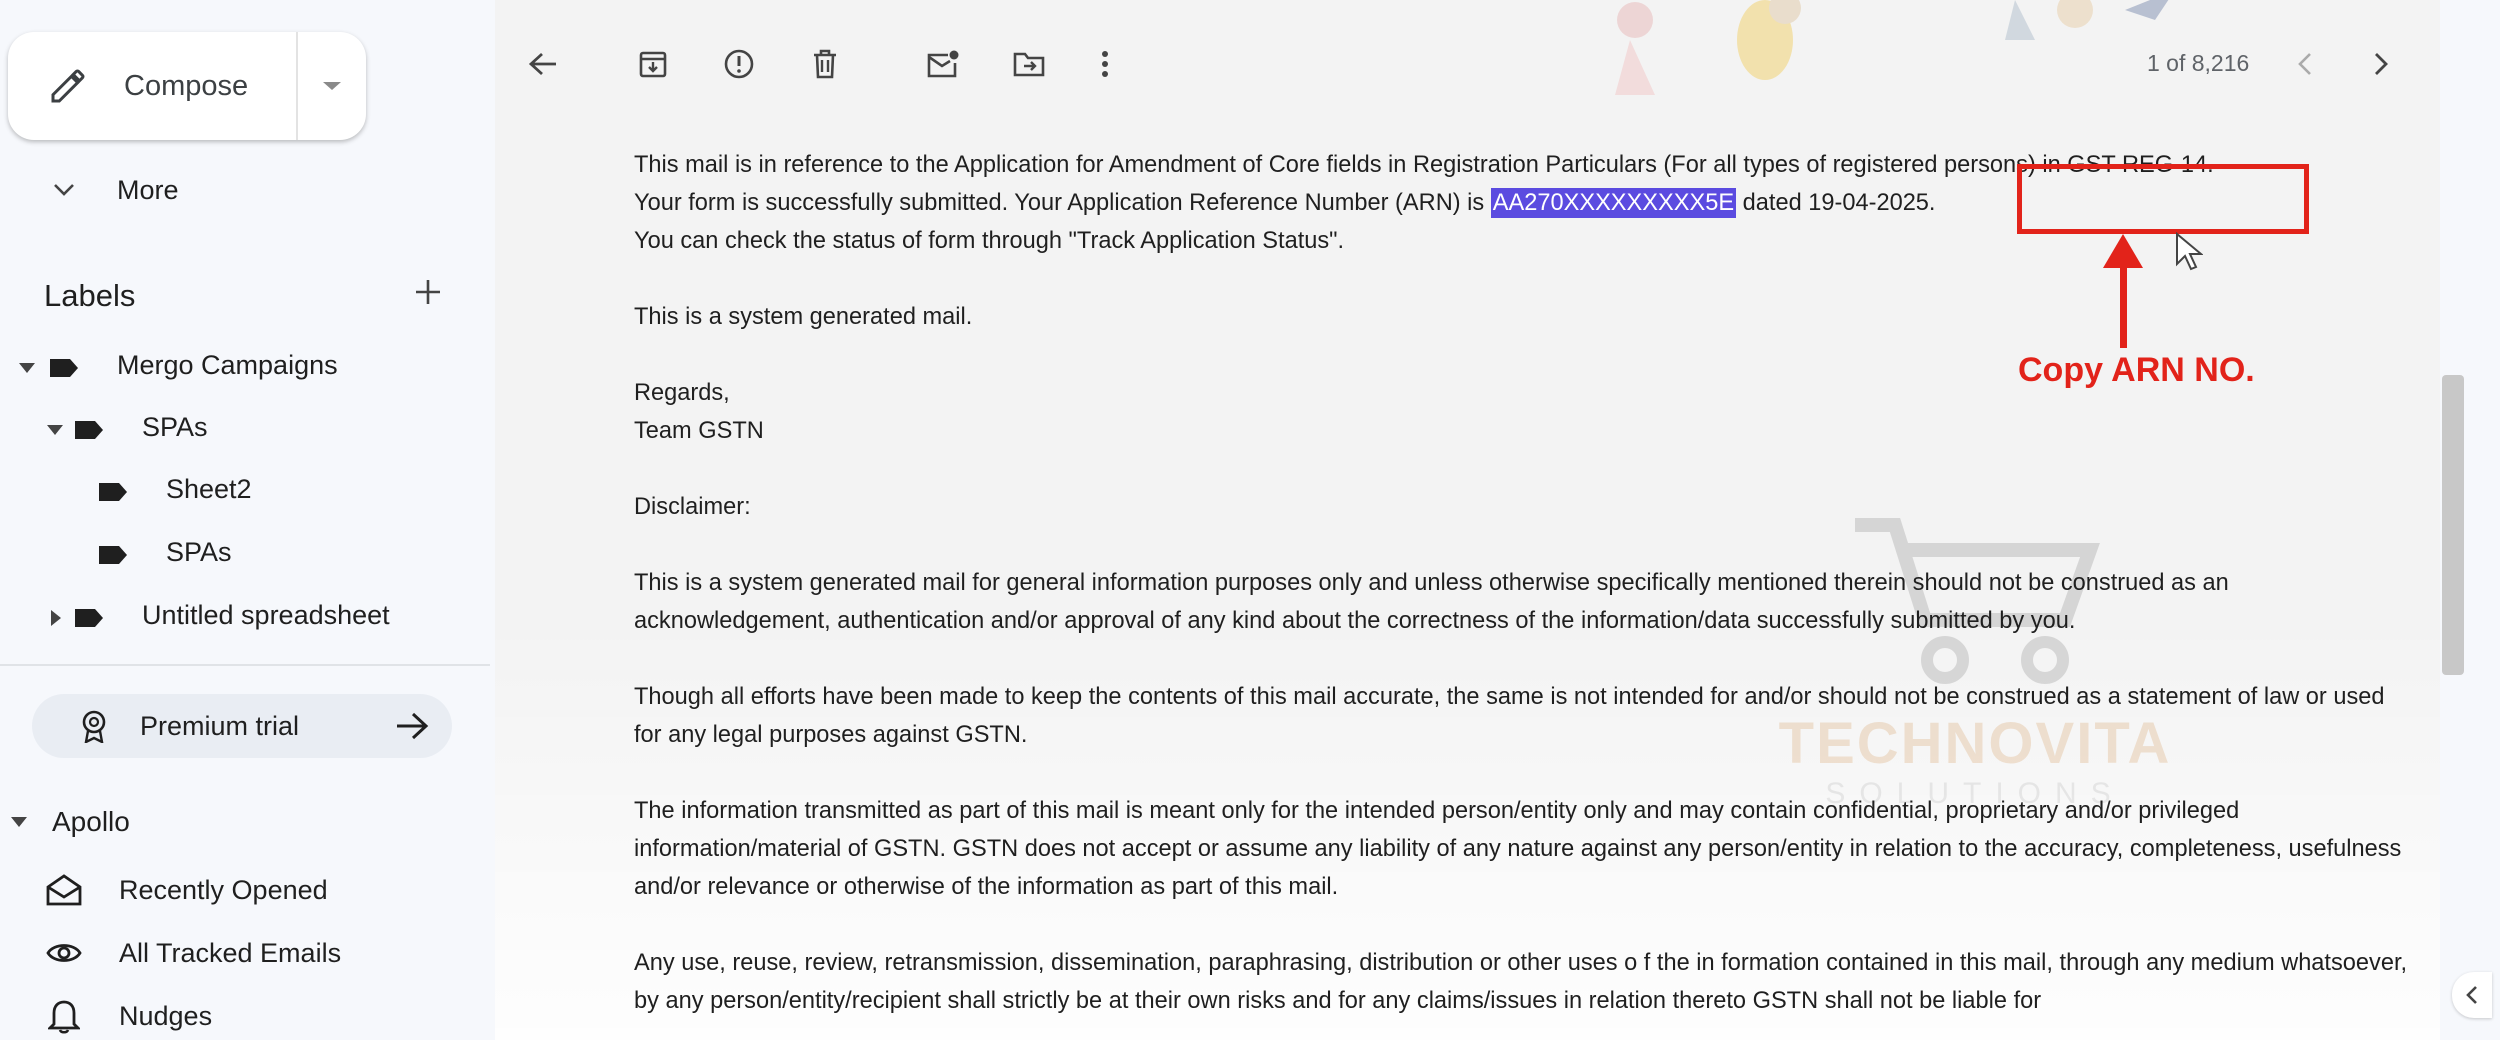 The width and height of the screenshot is (2500, 1040). Describe the element at coordinates (64, 1016) in the screenshot. I see `bell-icon` at that location.